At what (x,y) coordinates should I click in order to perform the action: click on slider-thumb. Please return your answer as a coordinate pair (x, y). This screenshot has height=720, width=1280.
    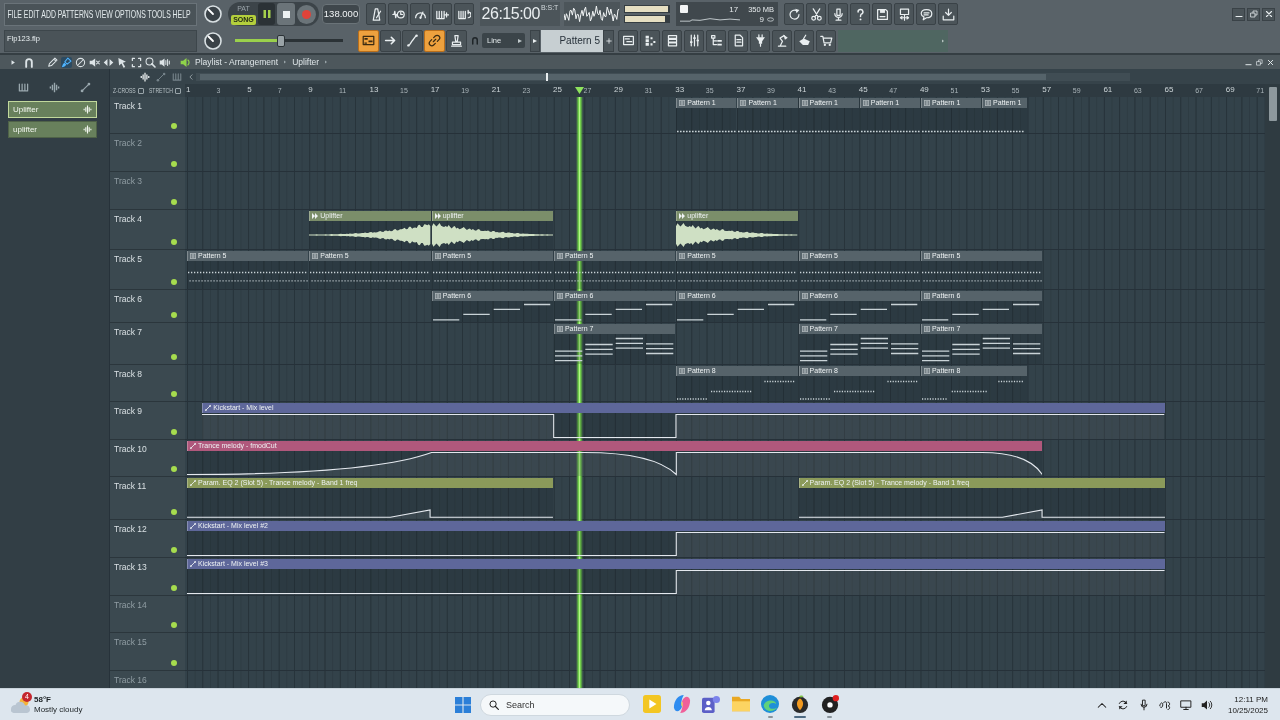
    Looking at the image, I should click on (281, 40).